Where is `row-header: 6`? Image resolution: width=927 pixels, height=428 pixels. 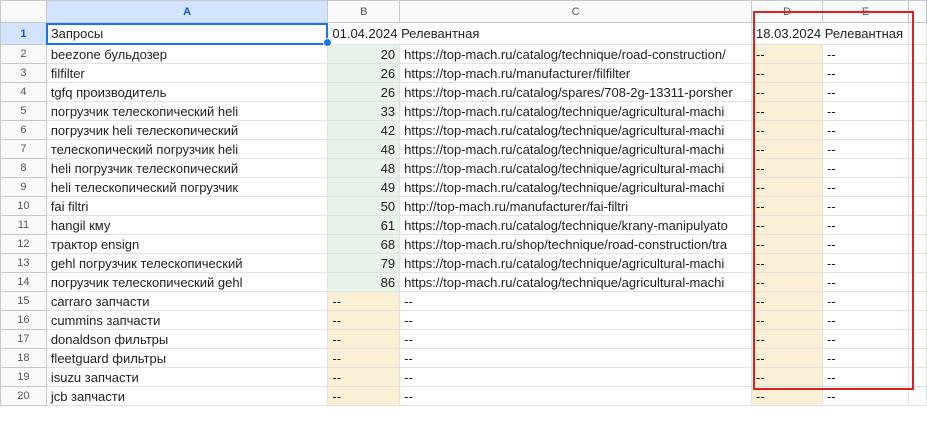
row-header: 6 is located at coordinates (23, 130).